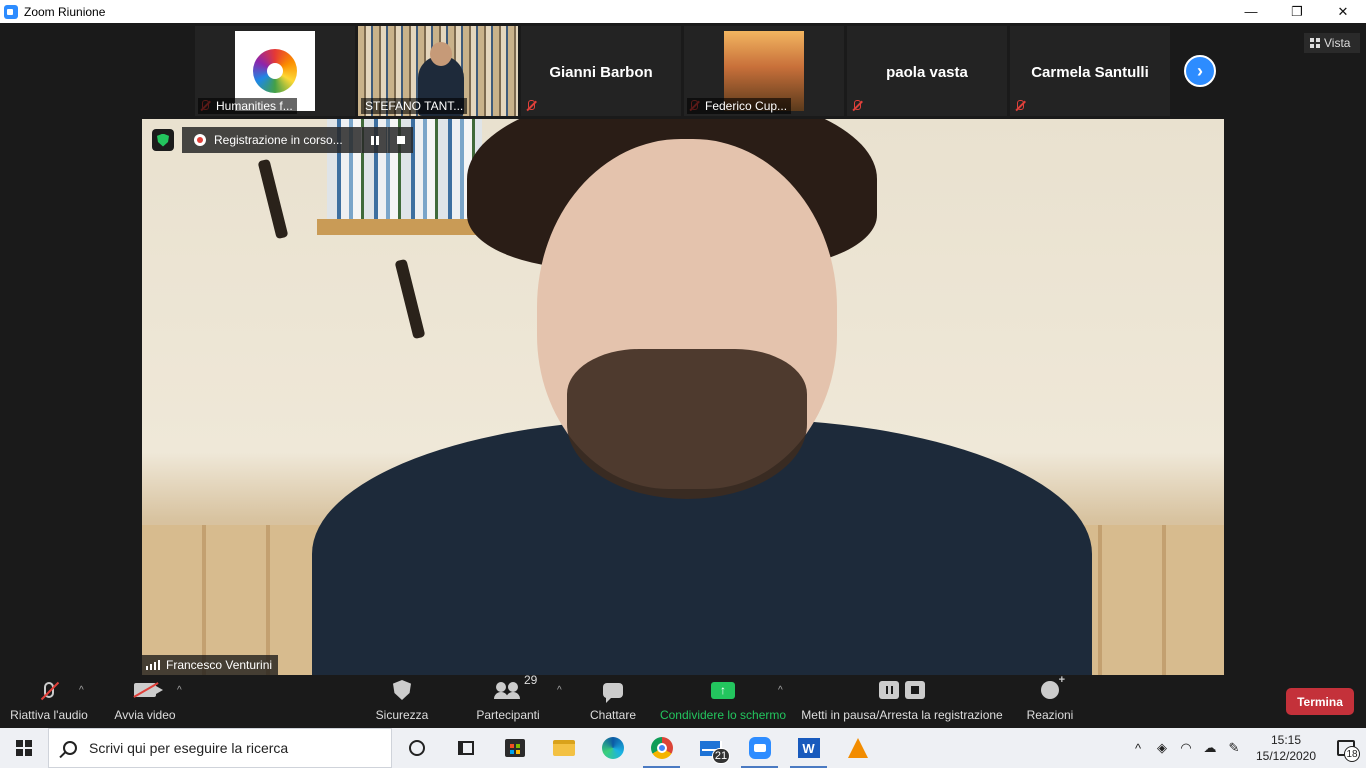 The width and height of the screenshot is (1366, 768). What do you see at coordinates (1050, 701) in the screenshot?
I see `reactions-button: Reazioni` at bounding box center [1050, 701].